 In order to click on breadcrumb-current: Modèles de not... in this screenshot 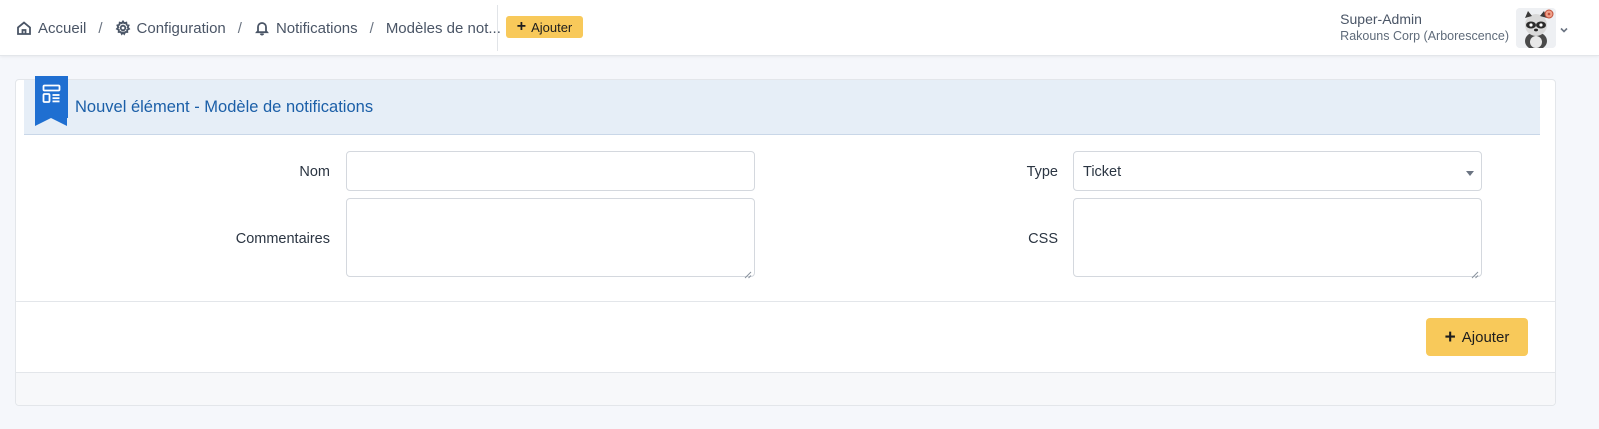, I will do `click(443, 28)`.